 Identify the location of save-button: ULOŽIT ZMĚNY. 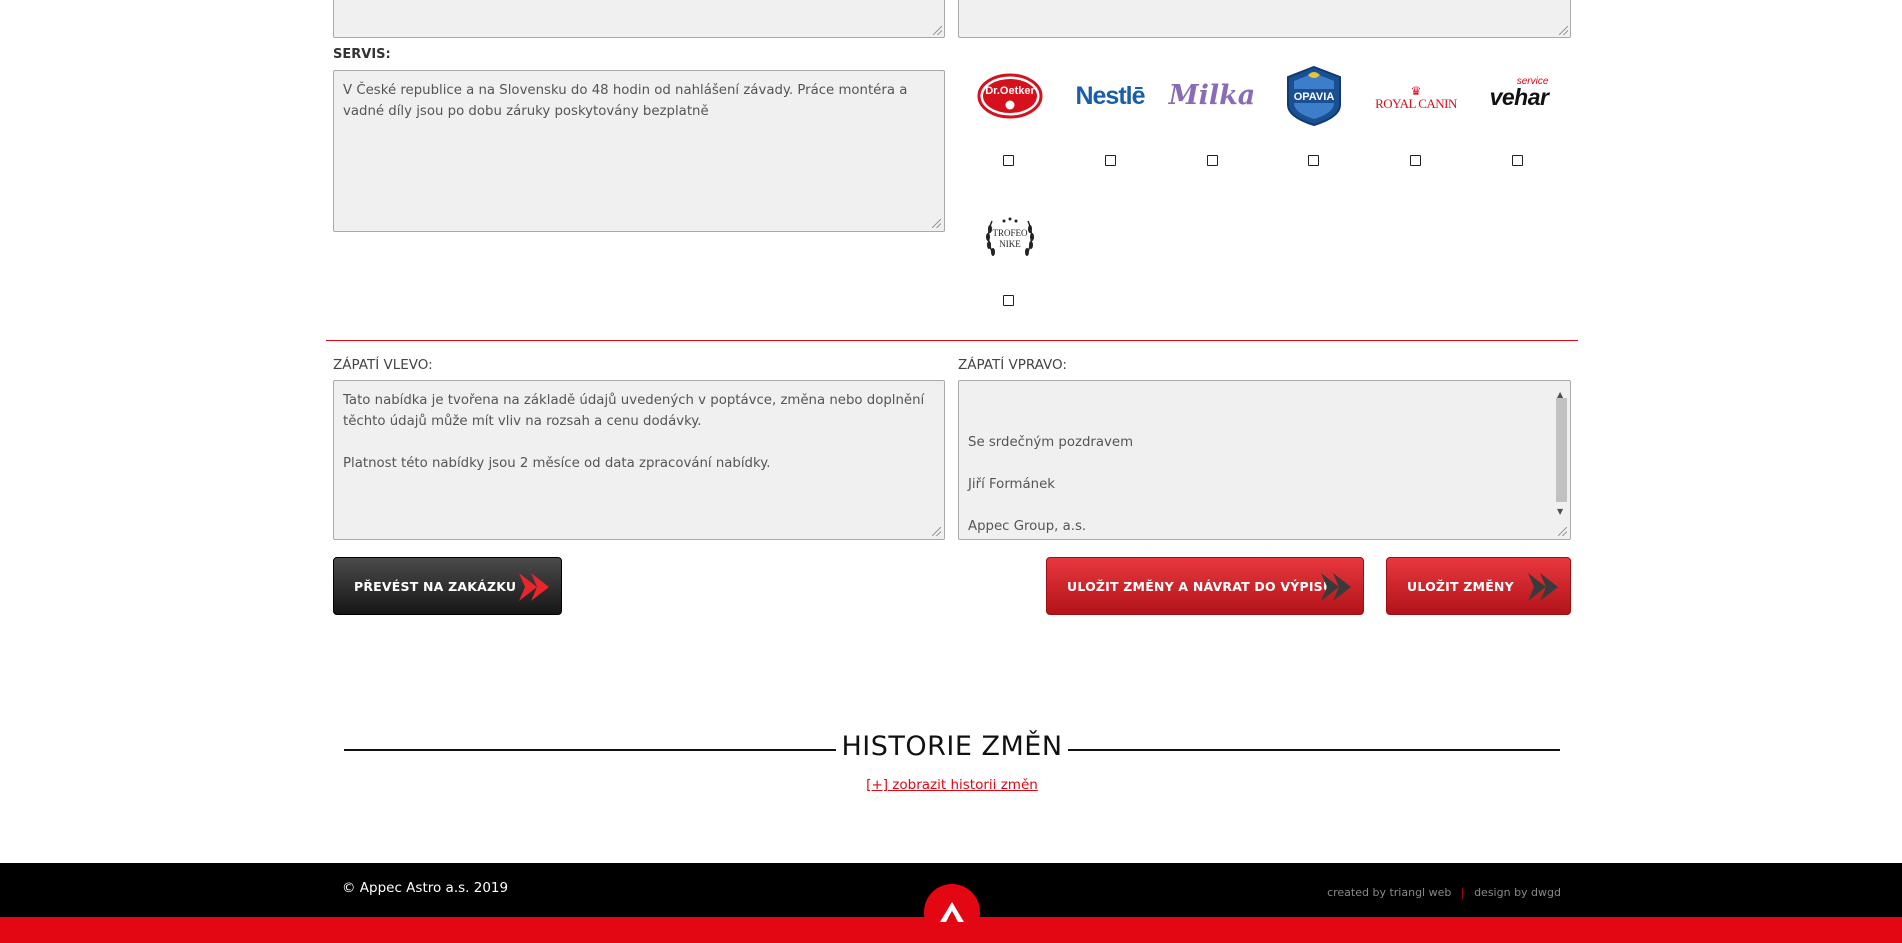
(1478, 586).